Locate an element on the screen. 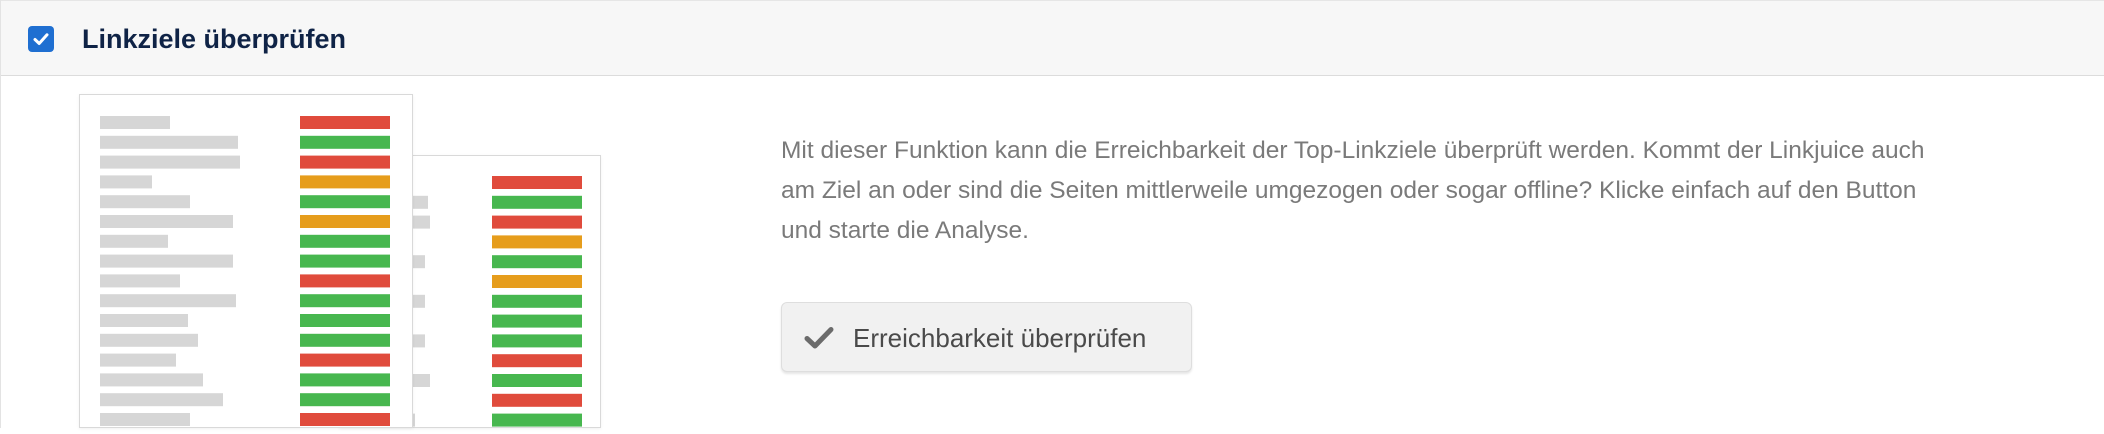 This screenshot has height=434, width=2104. report-sheet-front is located at coordinates (246, 261).